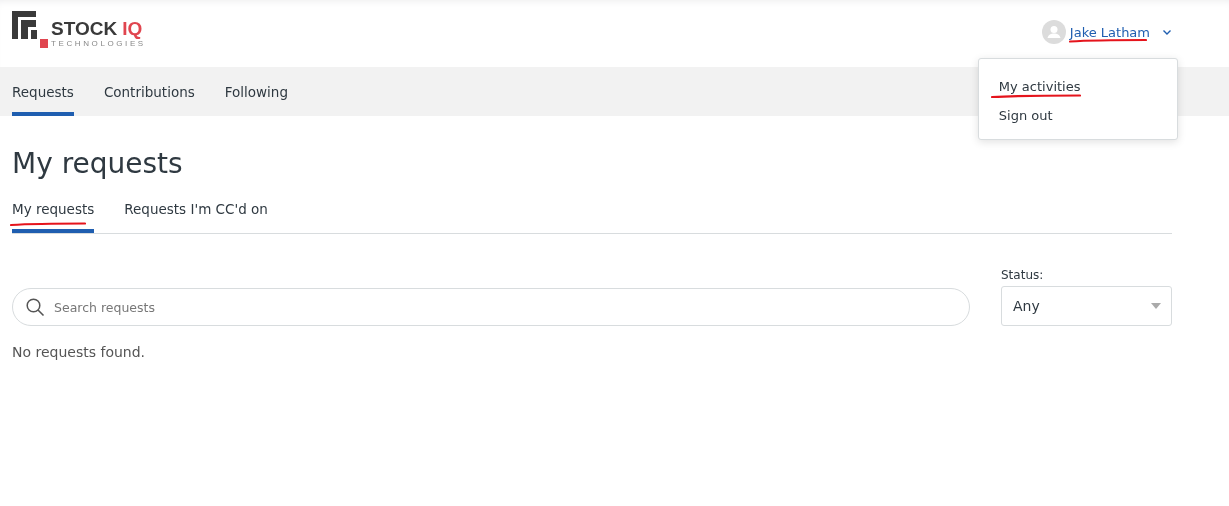  Describe the element at coordinates (196, 217) in the screenshot. I see `sub-tab: Requests I'm CC'd on` at that location.